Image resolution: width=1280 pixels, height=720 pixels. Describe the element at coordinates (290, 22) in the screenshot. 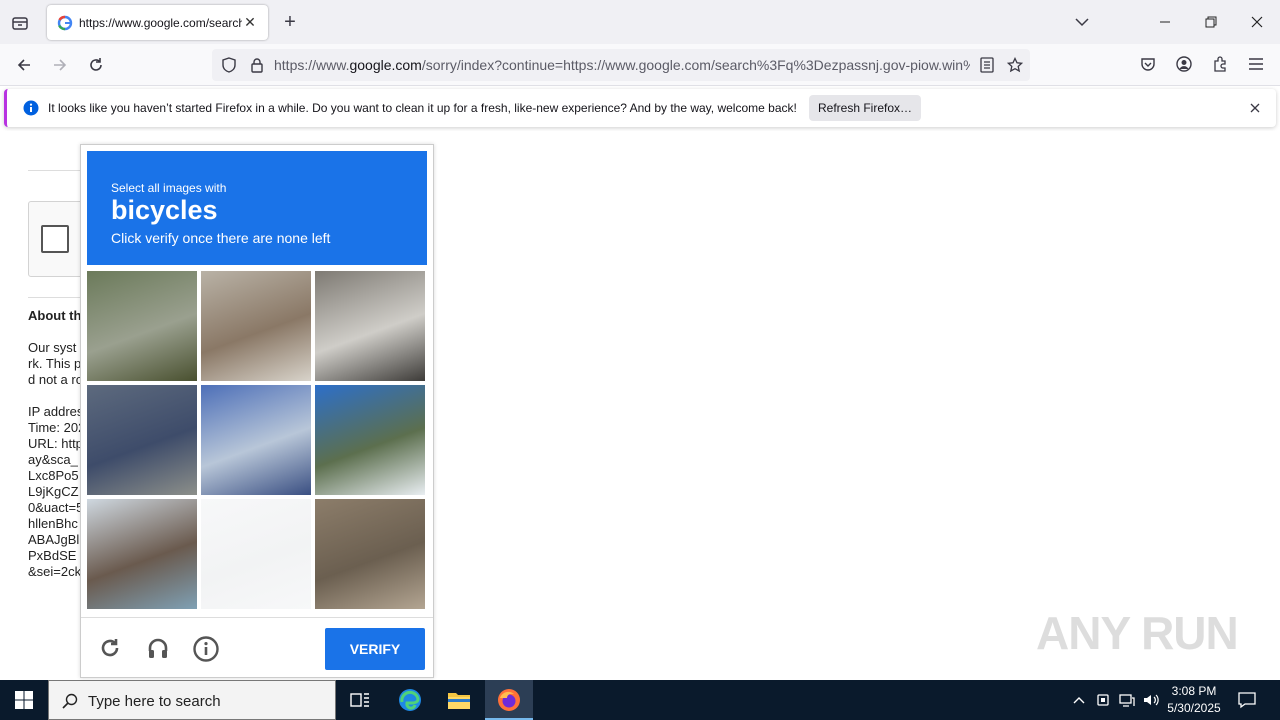

I see `new-tab-icon: +` at that location.